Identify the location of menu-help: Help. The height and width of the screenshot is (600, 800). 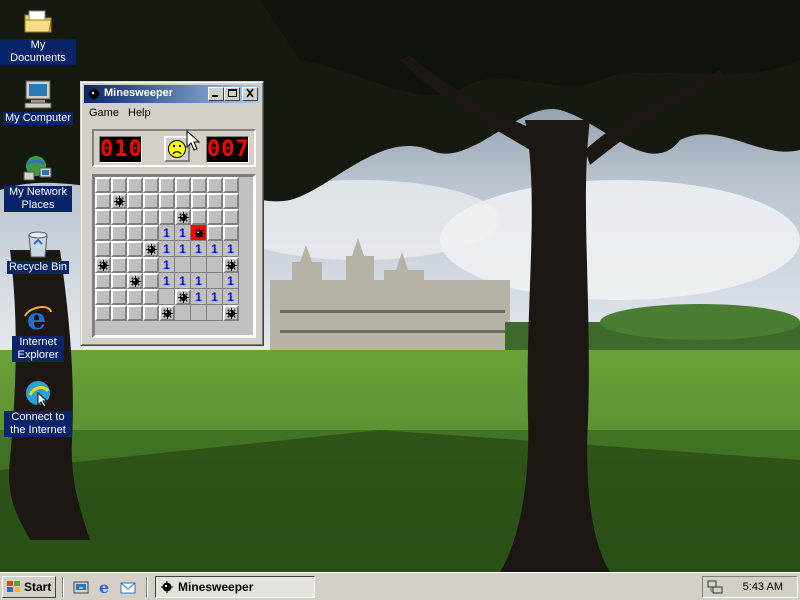
(139, 113).